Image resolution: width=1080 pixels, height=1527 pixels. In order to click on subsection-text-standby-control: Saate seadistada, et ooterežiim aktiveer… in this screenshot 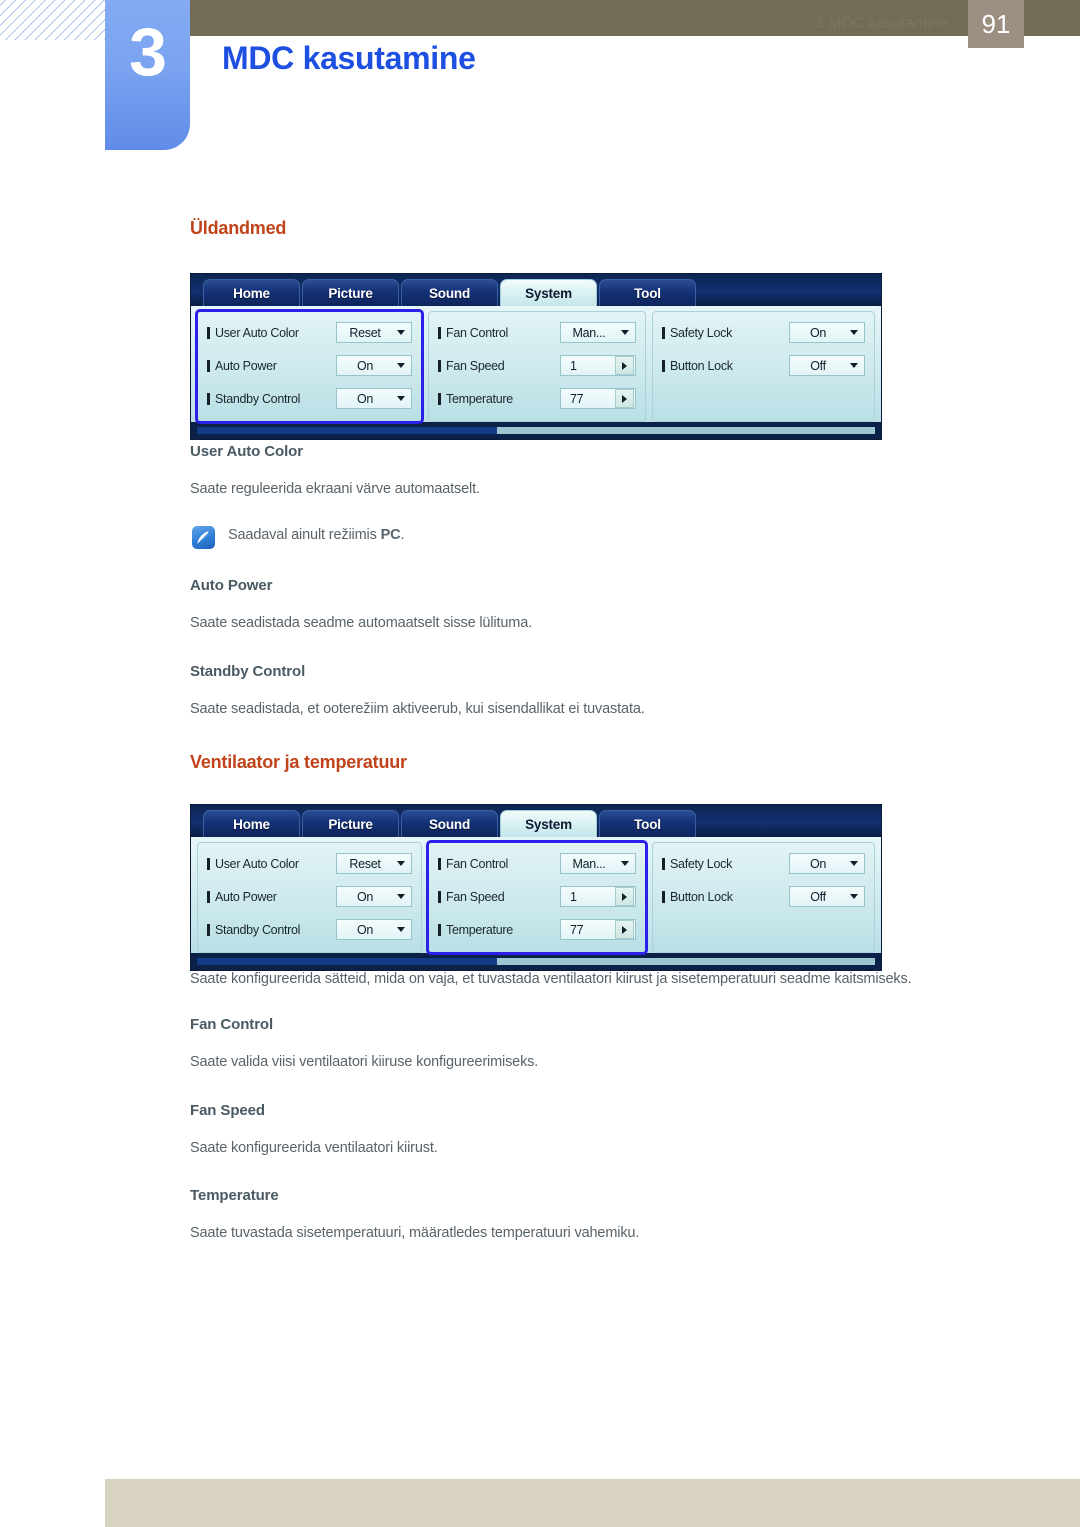, I will do `click(417, 708)`.